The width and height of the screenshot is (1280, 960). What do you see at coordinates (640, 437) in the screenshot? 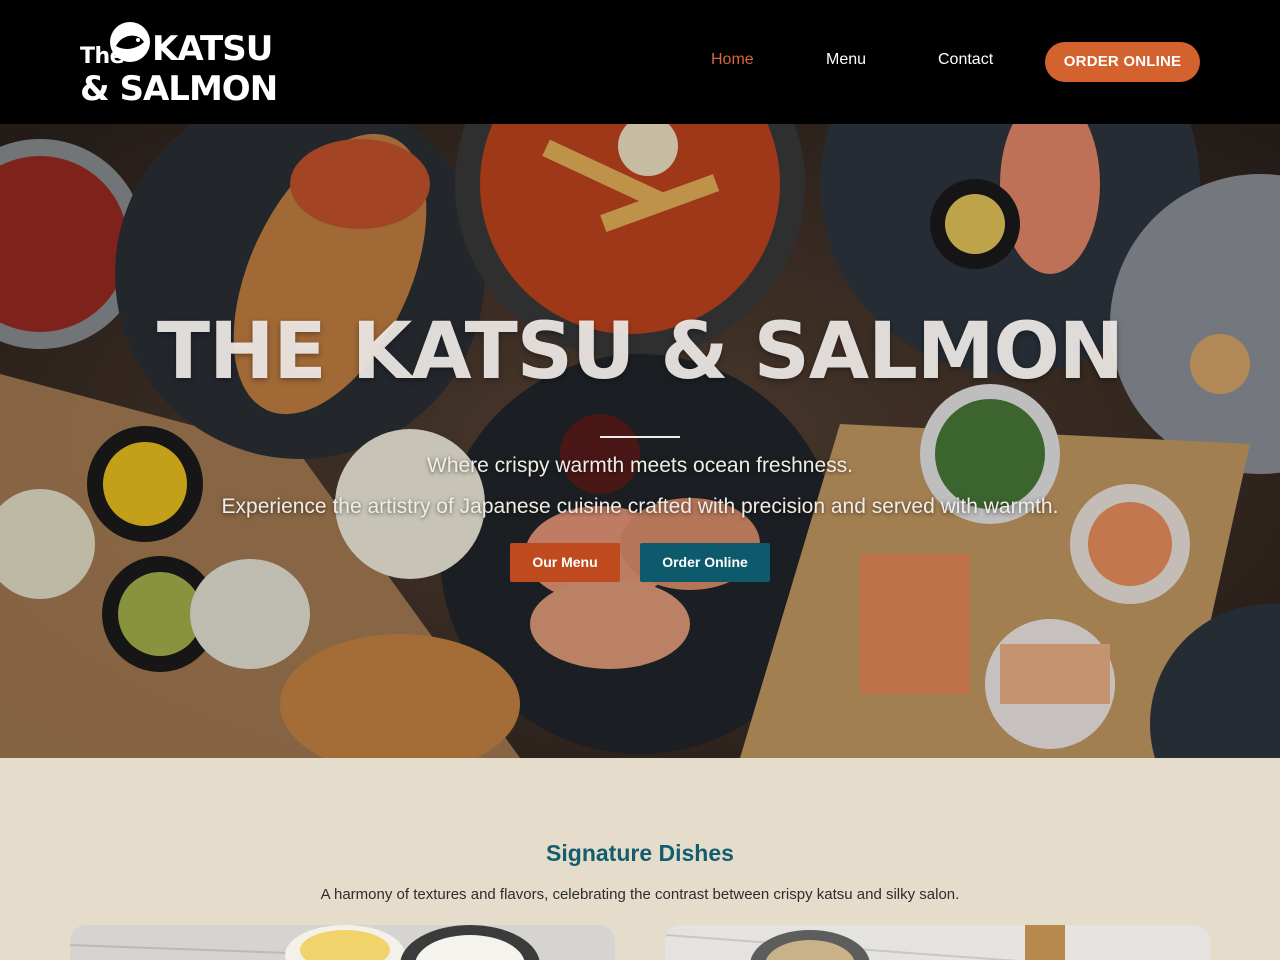
I see `hero-divider` at bounding box center [640, 437].